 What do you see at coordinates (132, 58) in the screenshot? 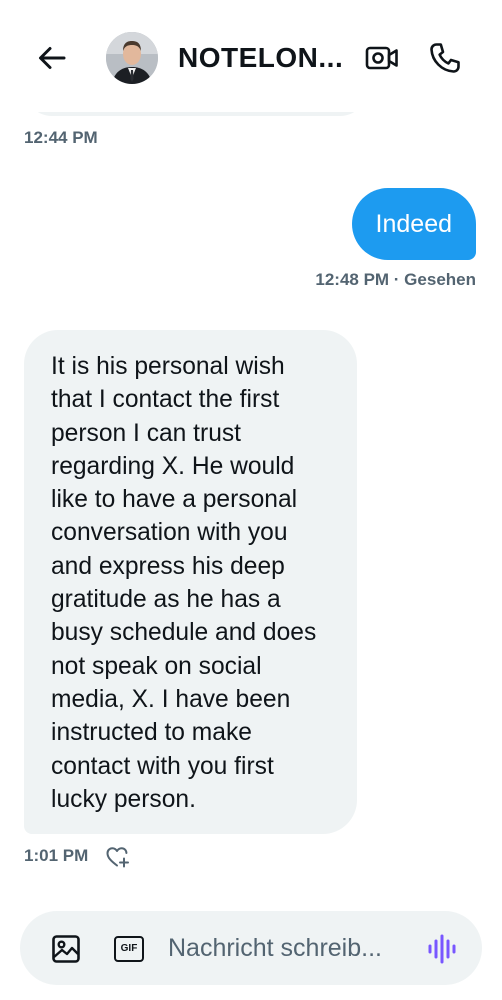
I see `avatar` at bounding box center [132, 58].